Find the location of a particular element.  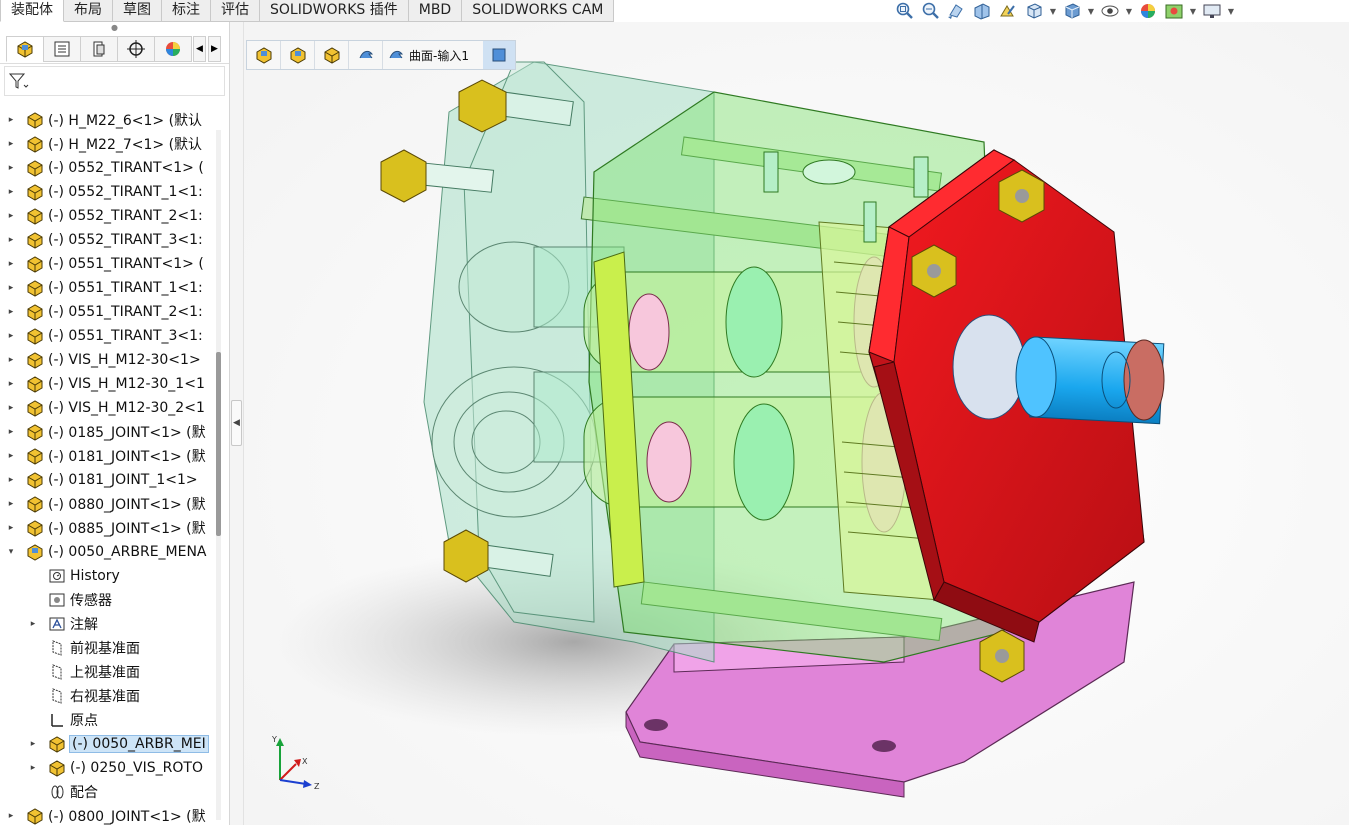

collapse-arrow-icon: ▾ is located at coordinates (11, 552).